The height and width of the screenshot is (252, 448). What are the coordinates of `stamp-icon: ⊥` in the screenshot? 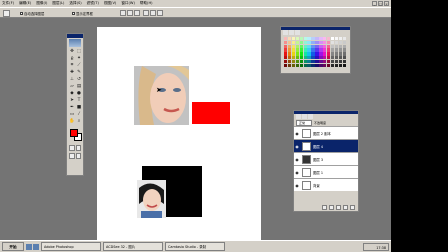 It's located at (72, 80).